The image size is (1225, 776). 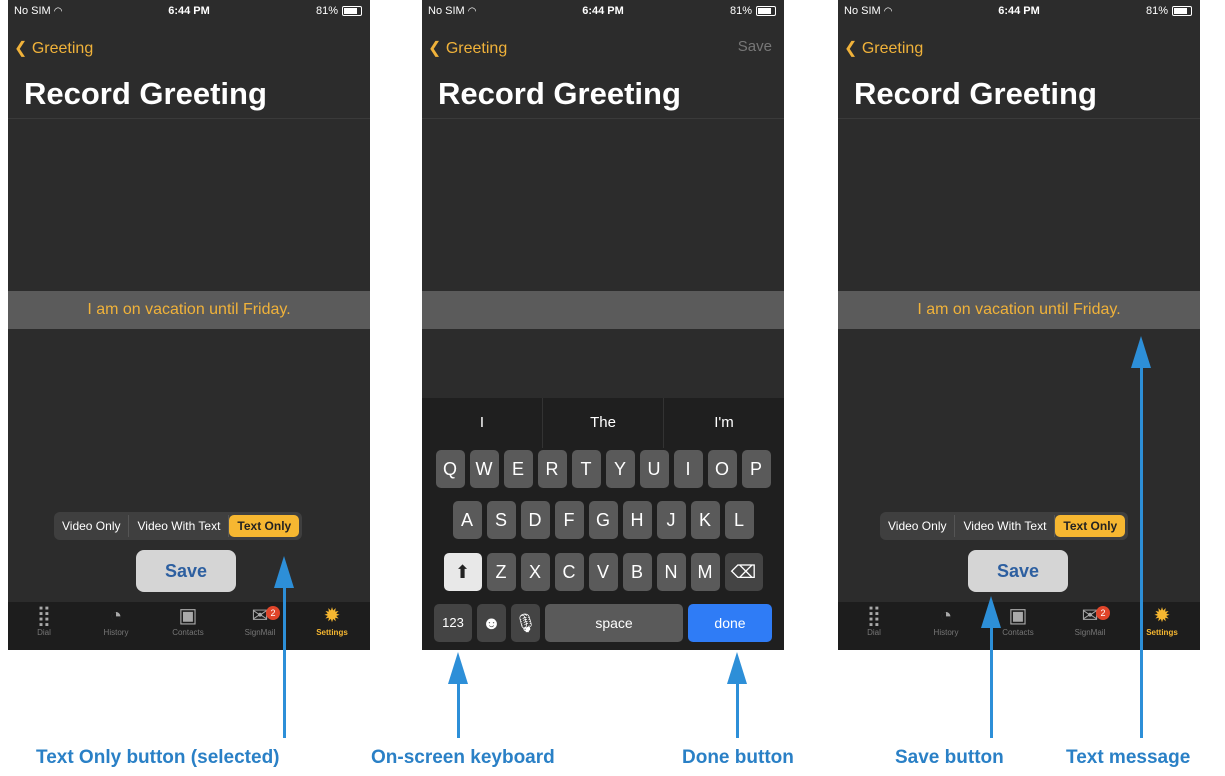 I want to click on tab-signmail: ✉ 2 SignMail, so click(x=1090, y=626).